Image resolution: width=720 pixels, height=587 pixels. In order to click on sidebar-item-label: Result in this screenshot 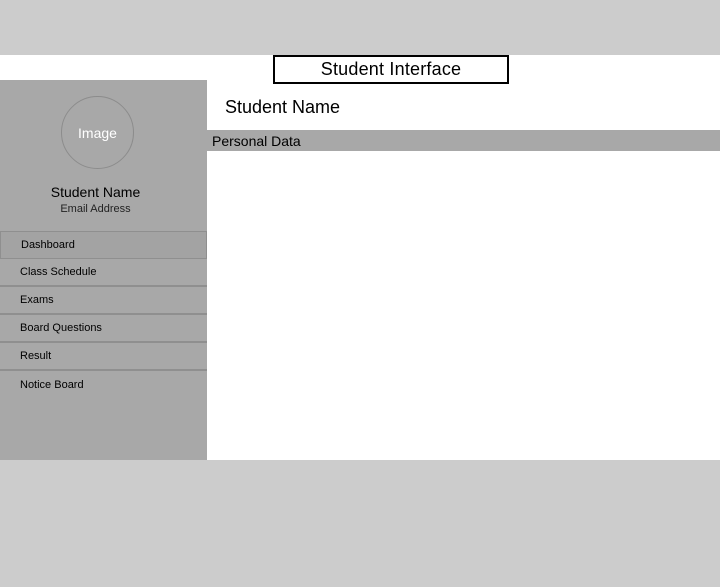, I will do `click(36, 356)`.